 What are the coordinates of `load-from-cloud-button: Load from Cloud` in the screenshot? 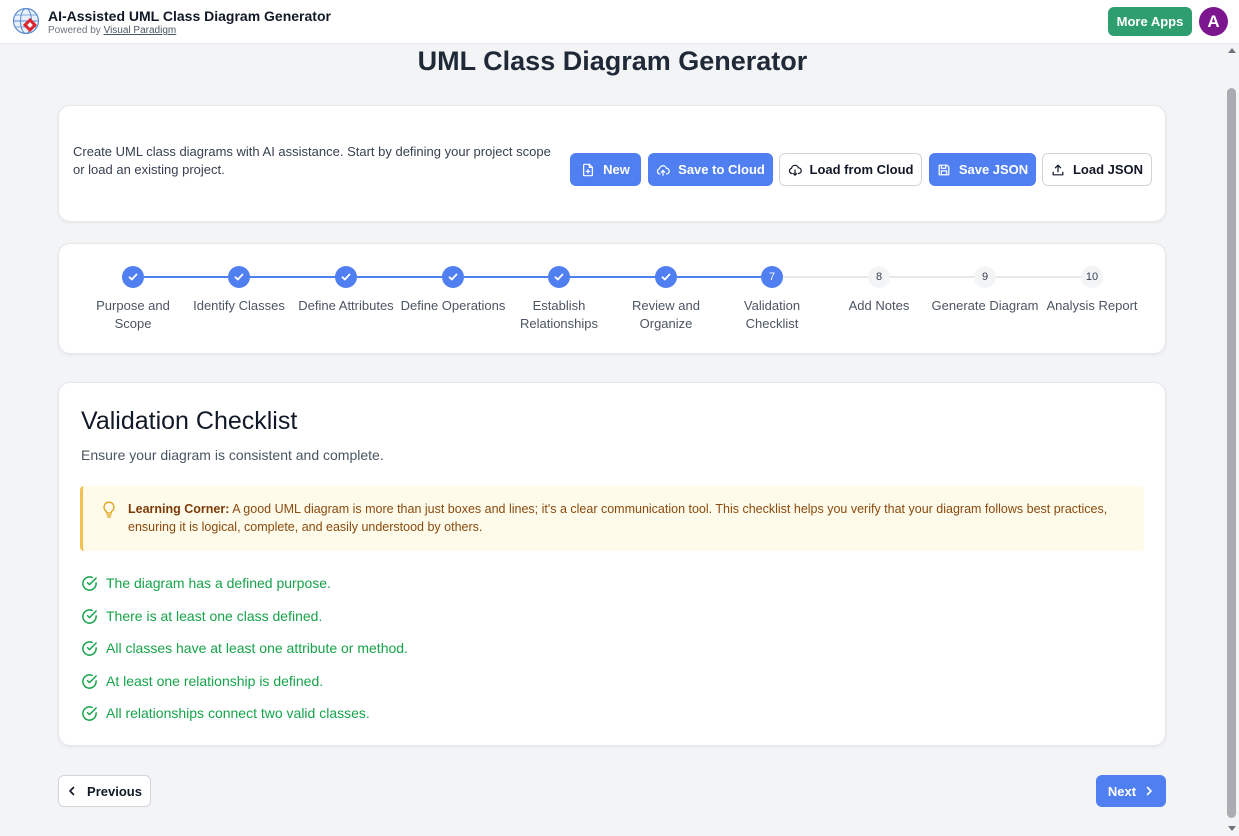 It's located at (850, 169).